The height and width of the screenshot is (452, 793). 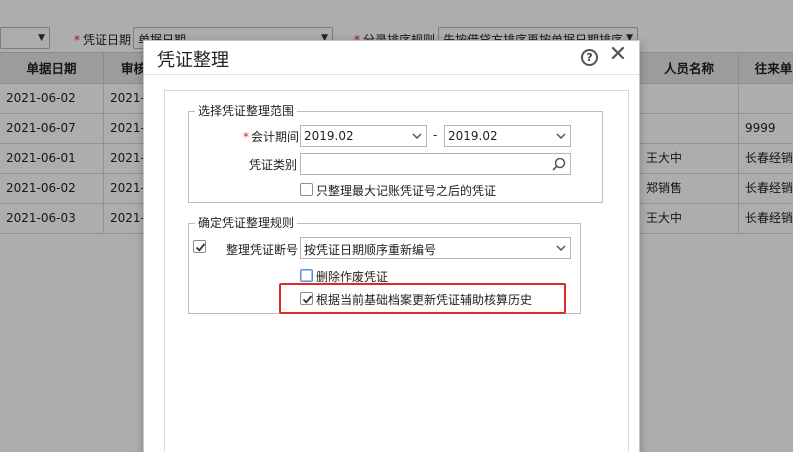 I want to click on dialog-title: 凭证整理, so click(x=193, y=60).